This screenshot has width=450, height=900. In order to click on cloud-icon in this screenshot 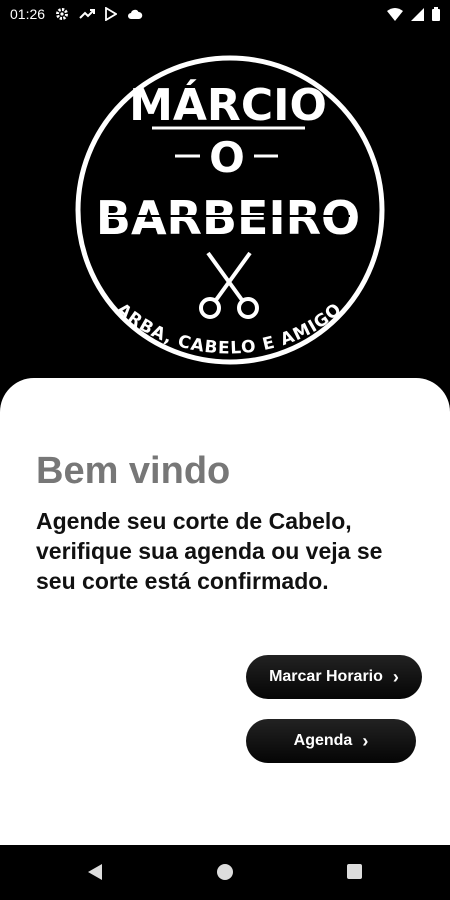, I will do `click(135, 14)`.